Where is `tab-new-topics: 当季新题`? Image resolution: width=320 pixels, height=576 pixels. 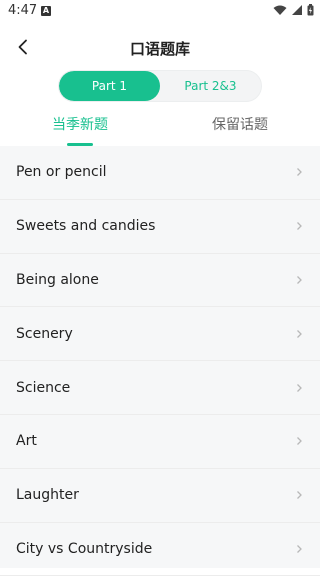 tab-new-topics: 当季新题 is located at coordinates (80, 124).